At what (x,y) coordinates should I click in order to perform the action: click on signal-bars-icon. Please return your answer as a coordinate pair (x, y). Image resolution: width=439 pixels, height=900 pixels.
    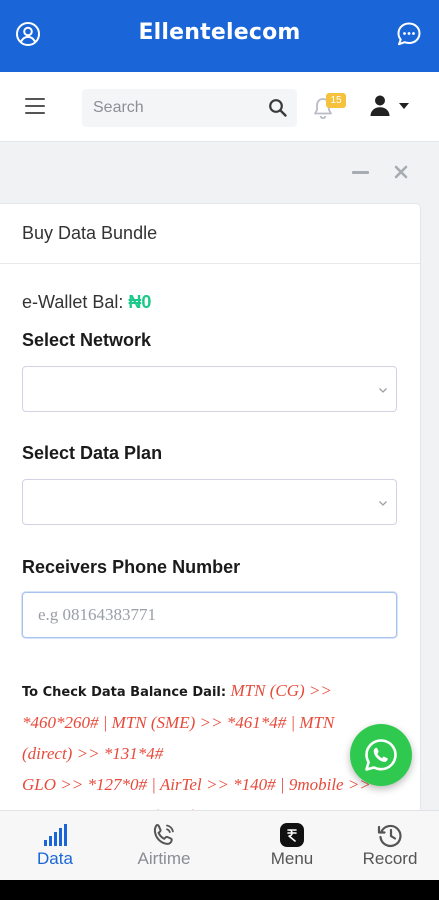
    Looking at the image, I should click on (55, 835).